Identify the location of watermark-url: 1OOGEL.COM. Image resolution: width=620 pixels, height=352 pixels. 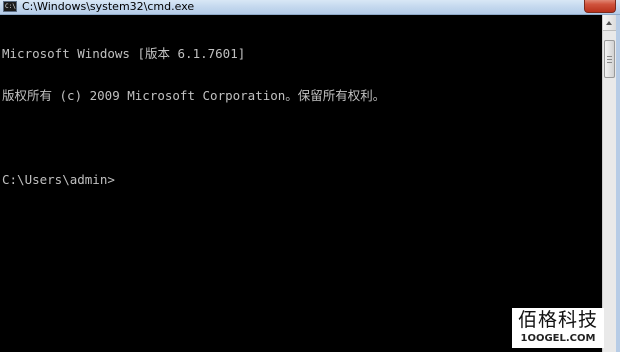
(558, 338).